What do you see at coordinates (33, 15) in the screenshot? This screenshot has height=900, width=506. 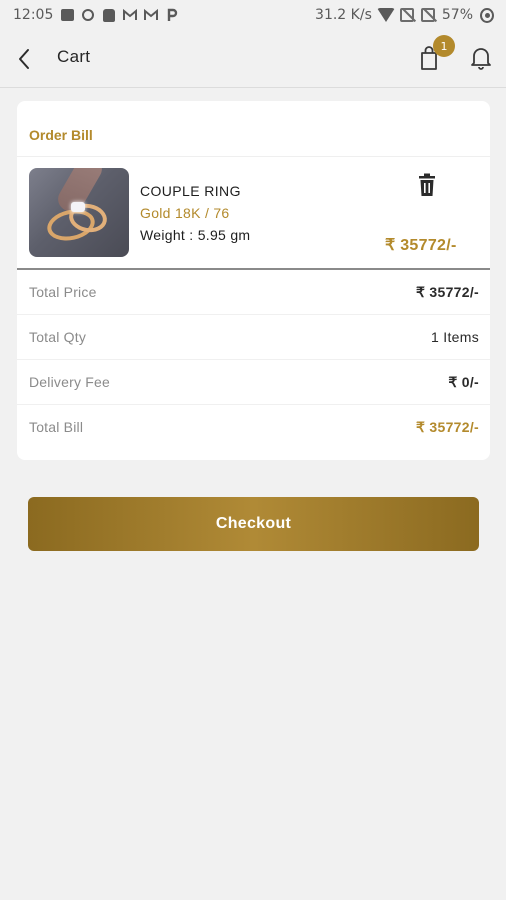 I see `status-time: 12:05` at bounding box center [33, 15].